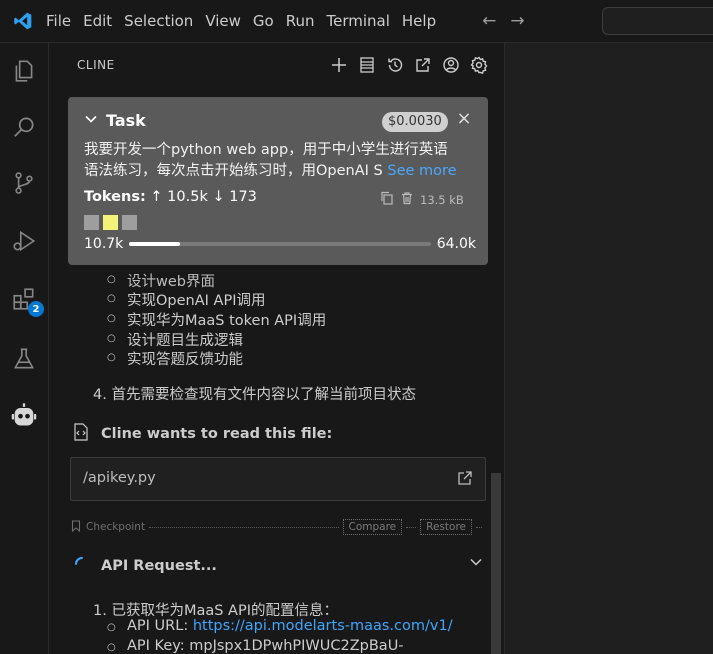 The width and height of the screenshot is (713, 654). I want to click on mcp-servers-icon, so click(367, 65).